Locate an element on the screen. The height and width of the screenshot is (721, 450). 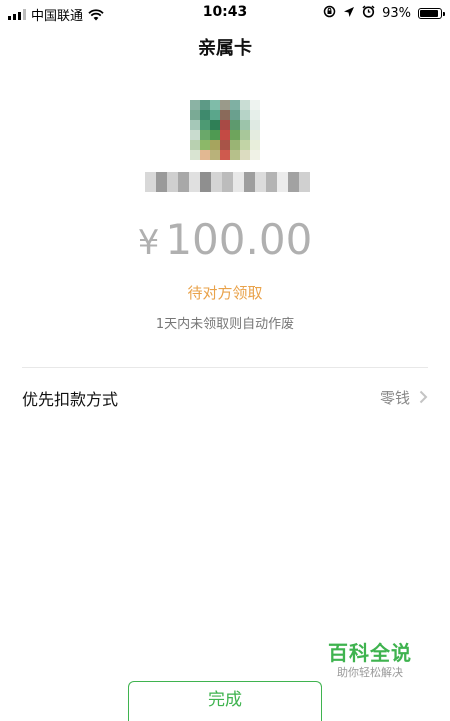
battery-icon is located at coordinates (431, 13).